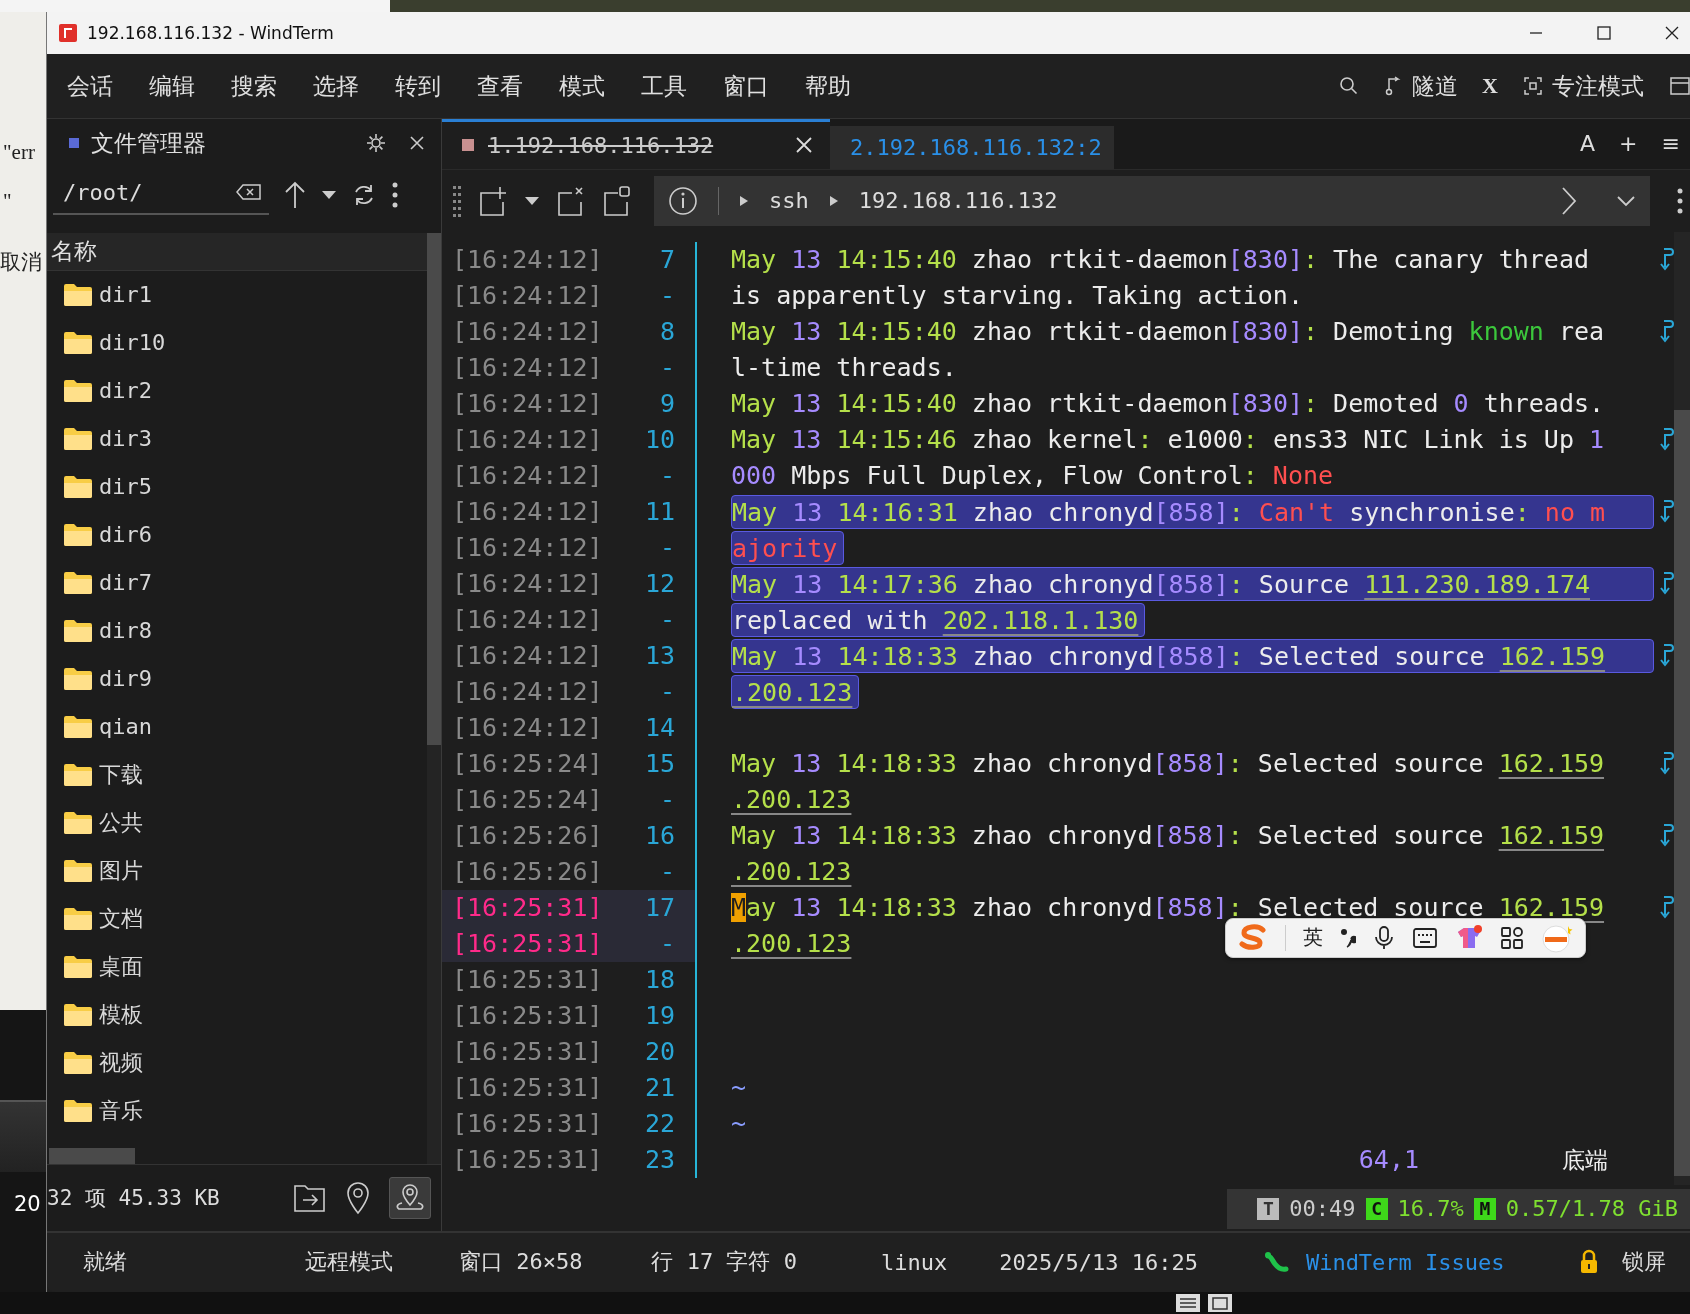 The width and height of the screenshot is (1690, 1314). What do you see at coordinates (1188, 1303) in the screenshot?
I see `list-icon` at bounding box center [1188, 1303].